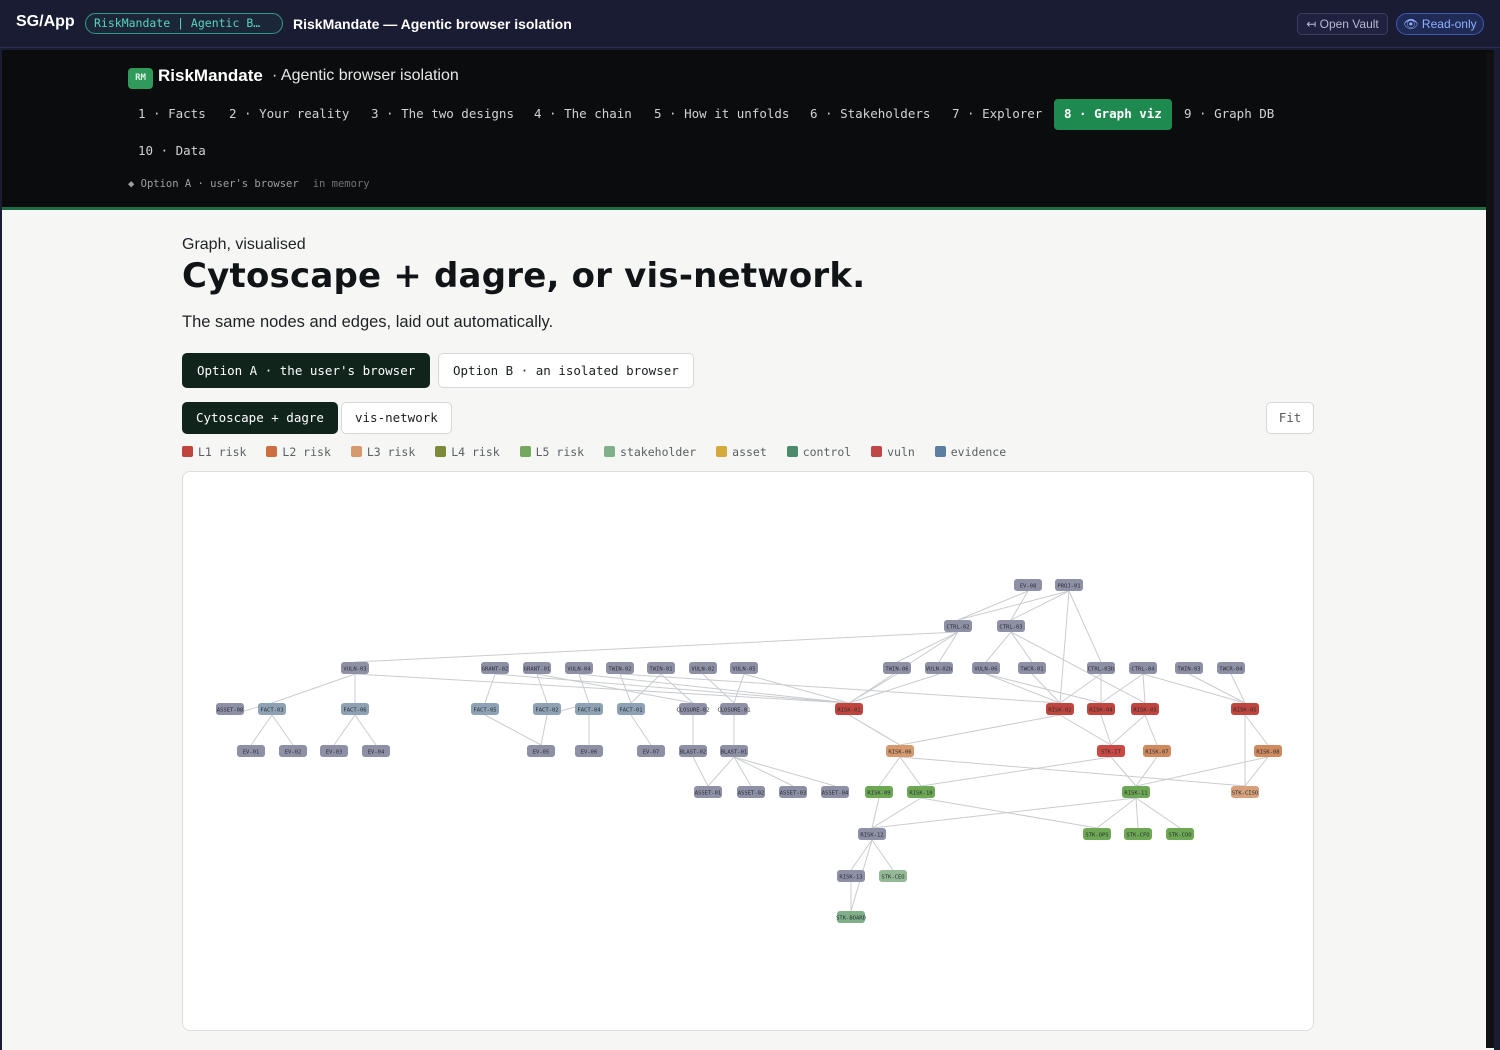 Image resolution: width=1500 pixels, height=1050 pixels. What do you see at coordinates (1032, 668) in the screenshot?
I see `graph-node: TWCR-01` at bounding box center [1032, 668].